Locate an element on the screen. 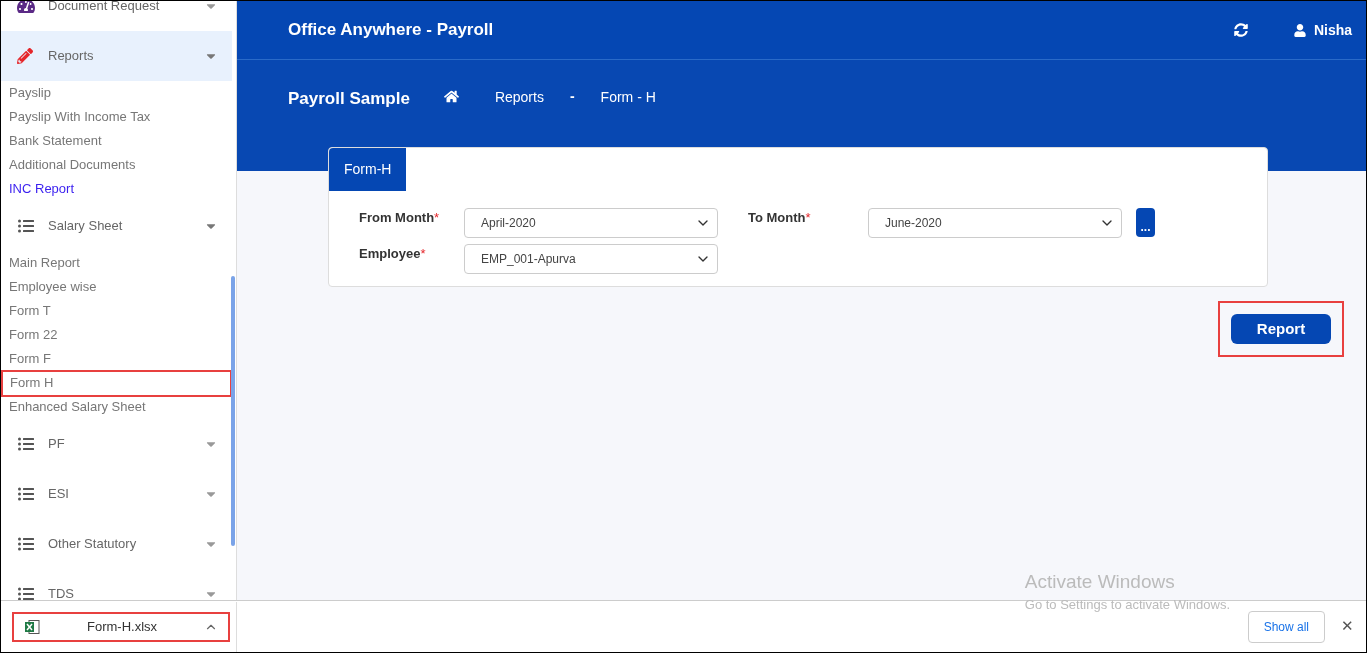 The image size is (1367, 653). download-item: Form-H.xlsx is located at coordinates (121, 626).